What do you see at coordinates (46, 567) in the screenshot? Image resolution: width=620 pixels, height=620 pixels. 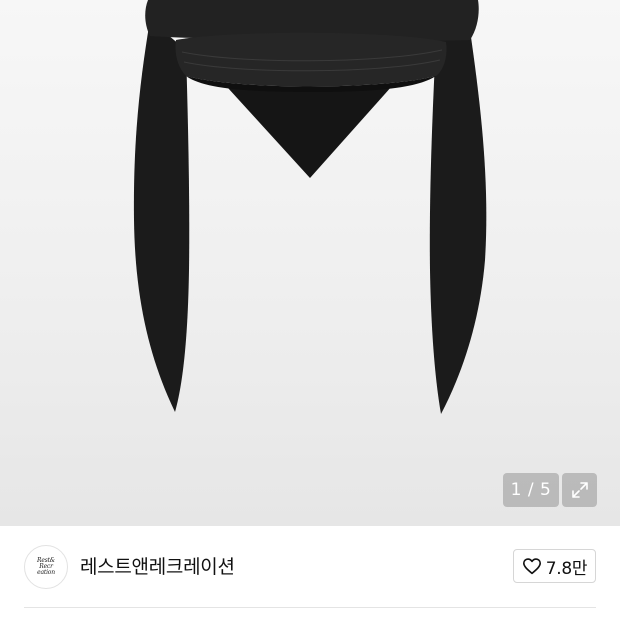 I see `brand-logo: Rest& Recr eation` at bounding box center [46, 567].